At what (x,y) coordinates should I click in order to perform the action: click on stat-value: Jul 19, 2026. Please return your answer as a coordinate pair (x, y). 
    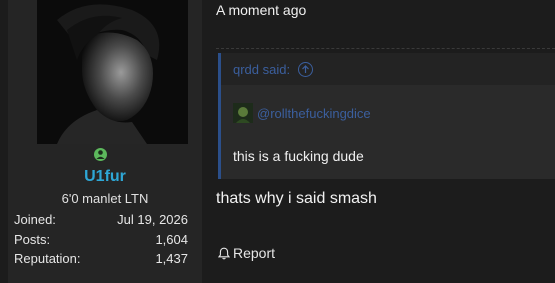
    Looking at the image, I should click on (152, 219).